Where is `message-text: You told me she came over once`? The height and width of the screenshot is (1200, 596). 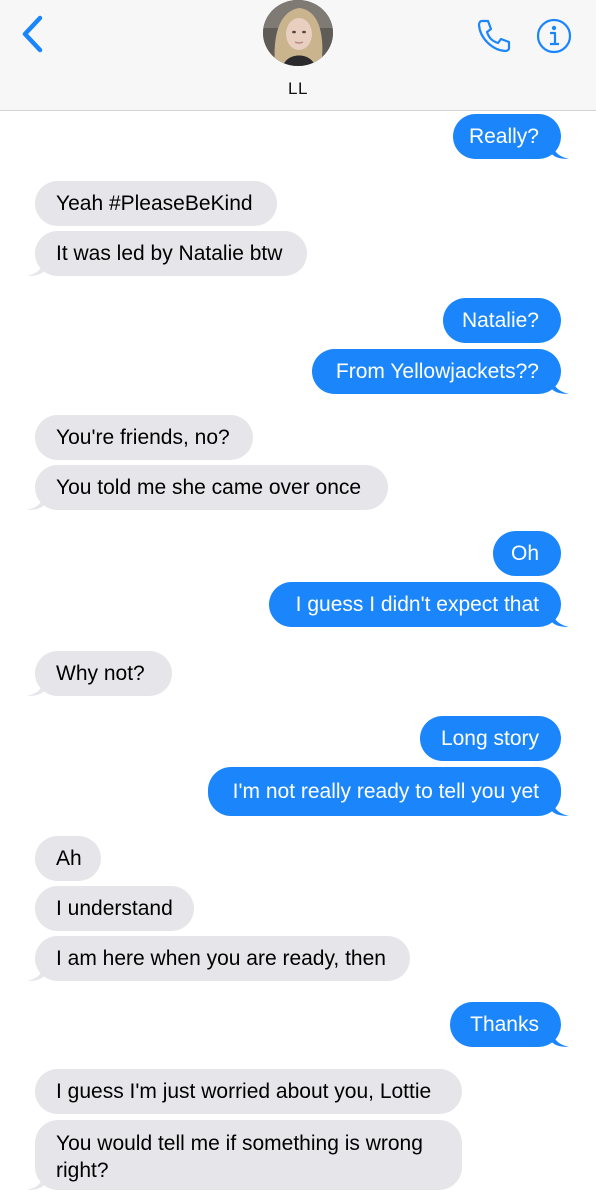
message-text: You told me she came over once is located at coordinates (209, 487).